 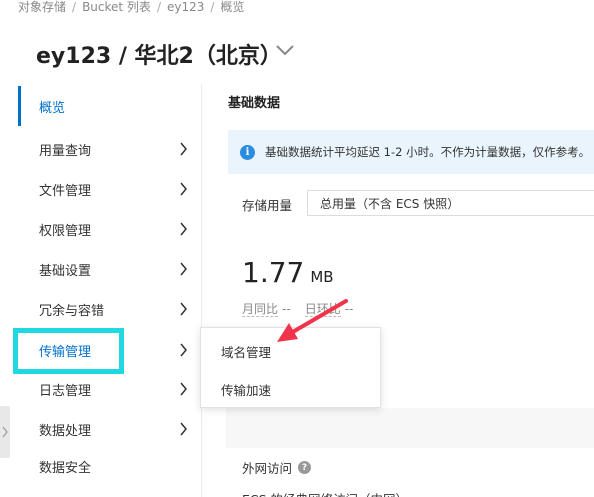 I want to click on highlight-annotation-box, so click(x=68, y=351).